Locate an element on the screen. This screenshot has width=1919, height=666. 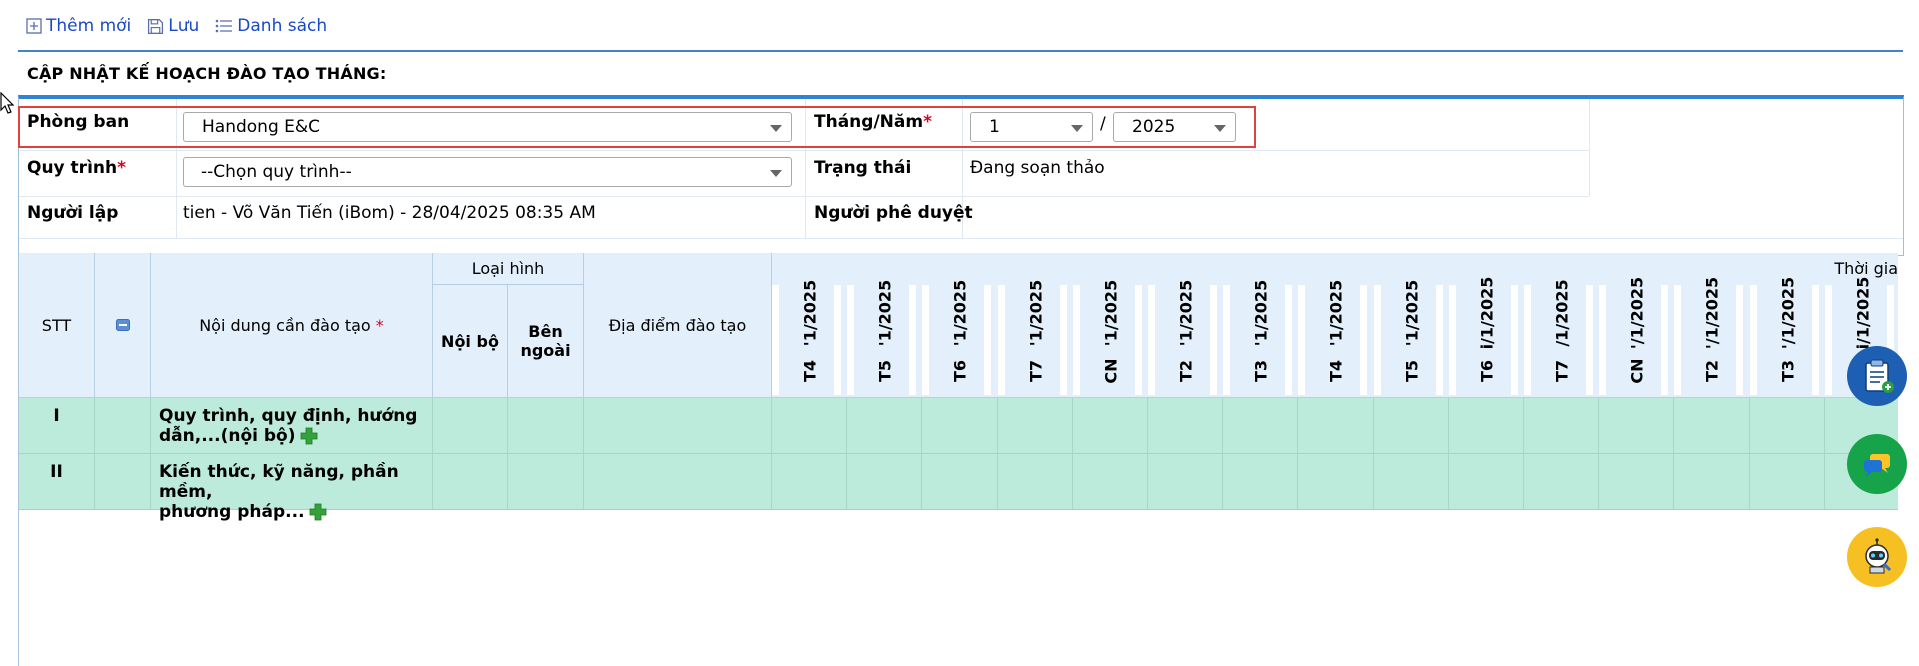
highlight-box is located at coordinates (637, 127).